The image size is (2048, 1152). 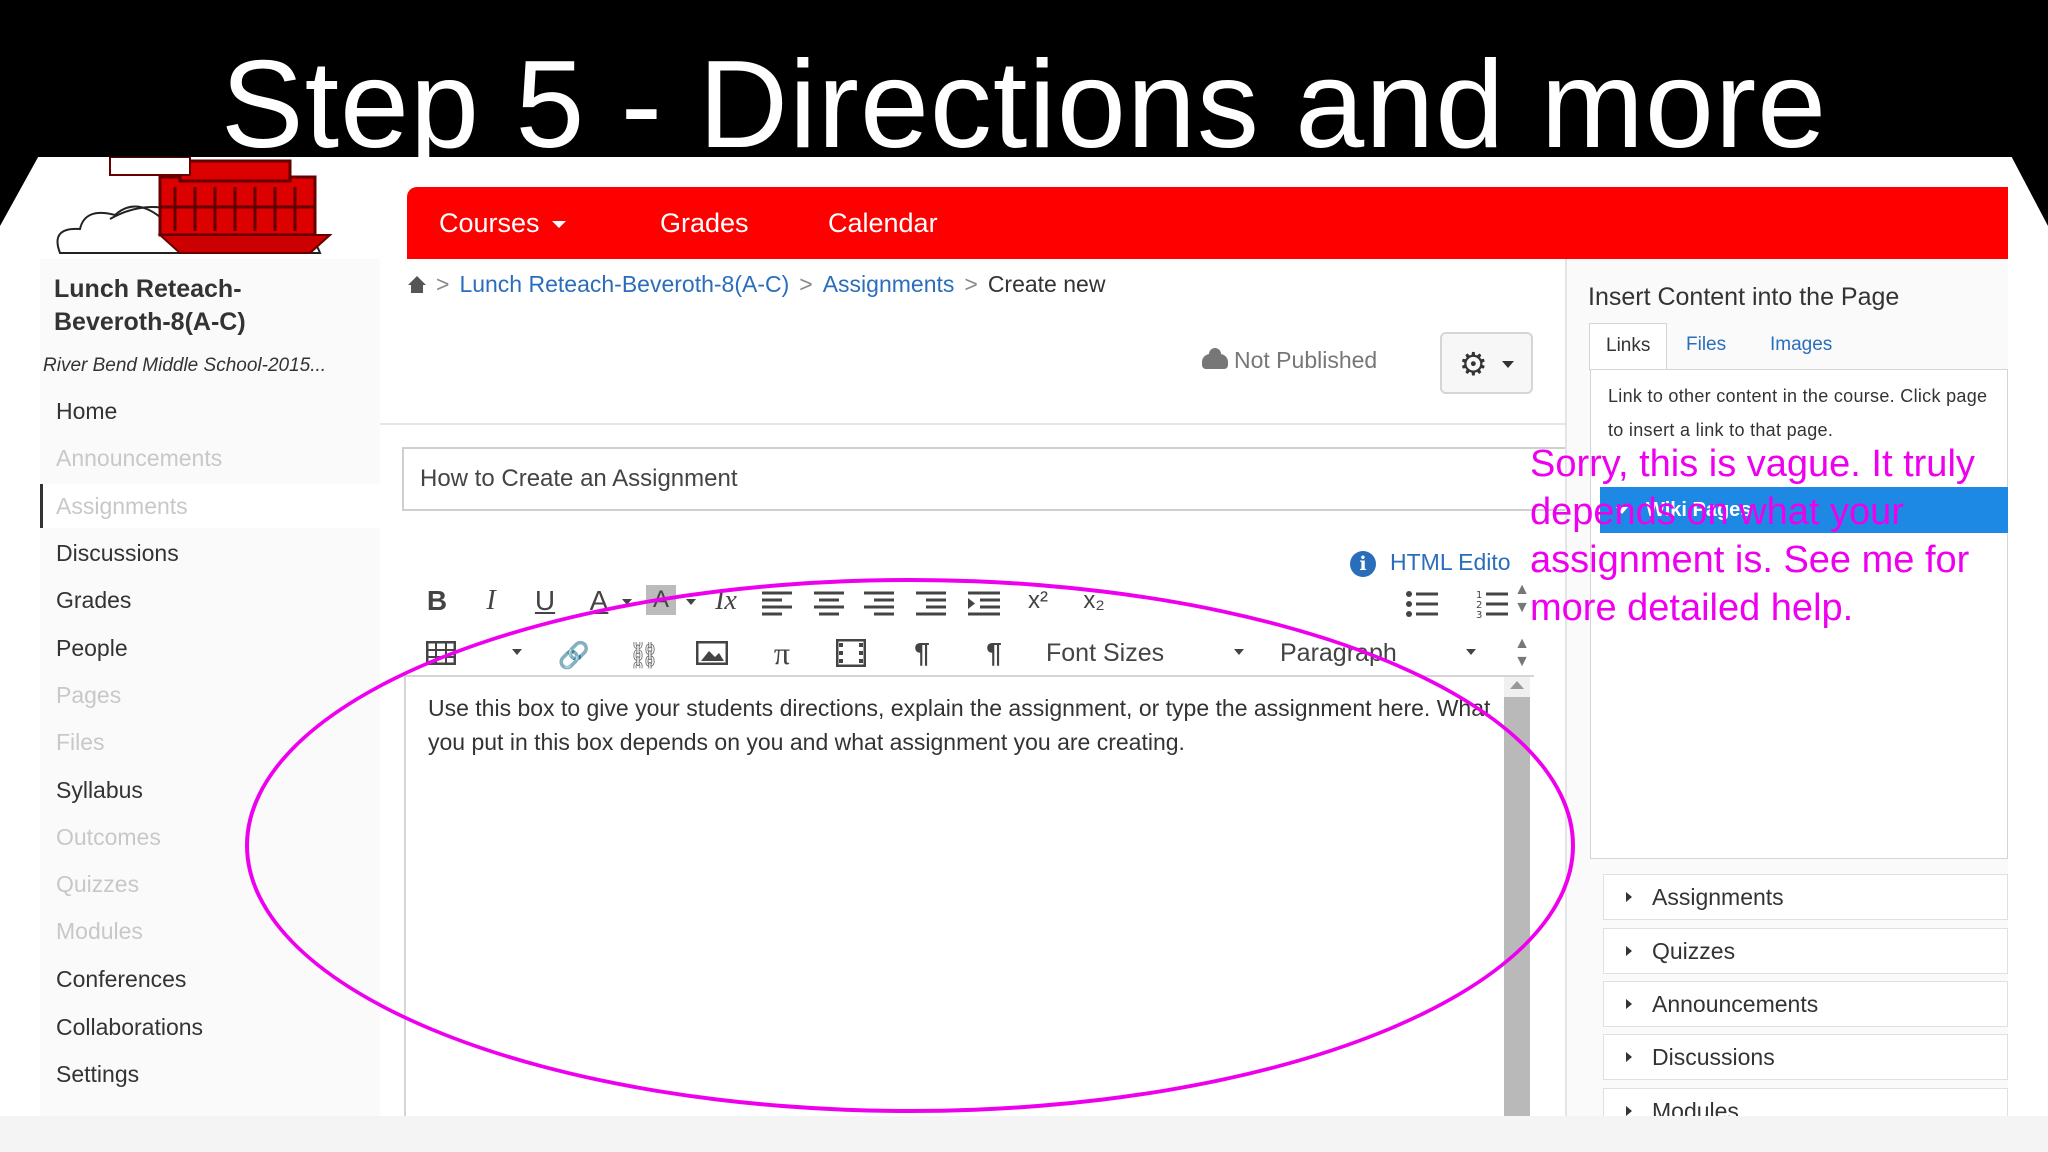 I want to click on settings-menu-button: ⚙, so click(x=1486, y=363).